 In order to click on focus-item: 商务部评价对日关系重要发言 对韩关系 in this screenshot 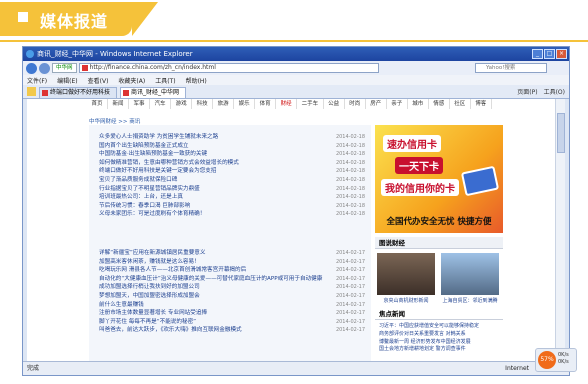, I will do `click(441, 335)`.